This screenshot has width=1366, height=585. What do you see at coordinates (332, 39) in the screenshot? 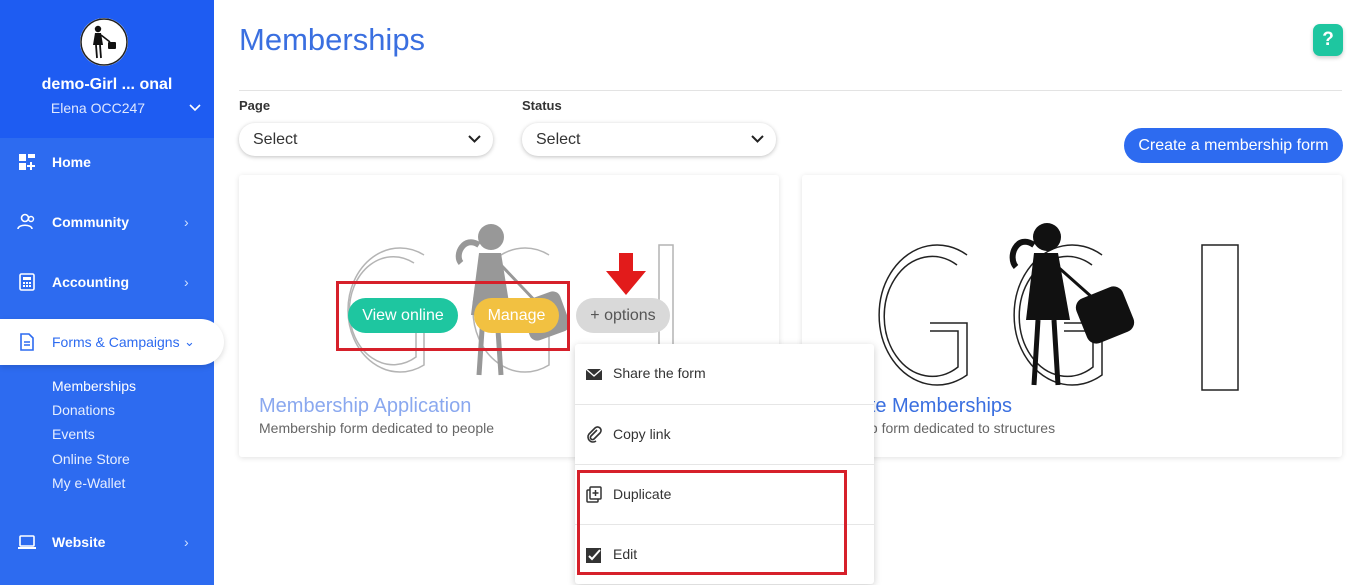
I see `page-title: Memberships` at bounding box center [332, 39].